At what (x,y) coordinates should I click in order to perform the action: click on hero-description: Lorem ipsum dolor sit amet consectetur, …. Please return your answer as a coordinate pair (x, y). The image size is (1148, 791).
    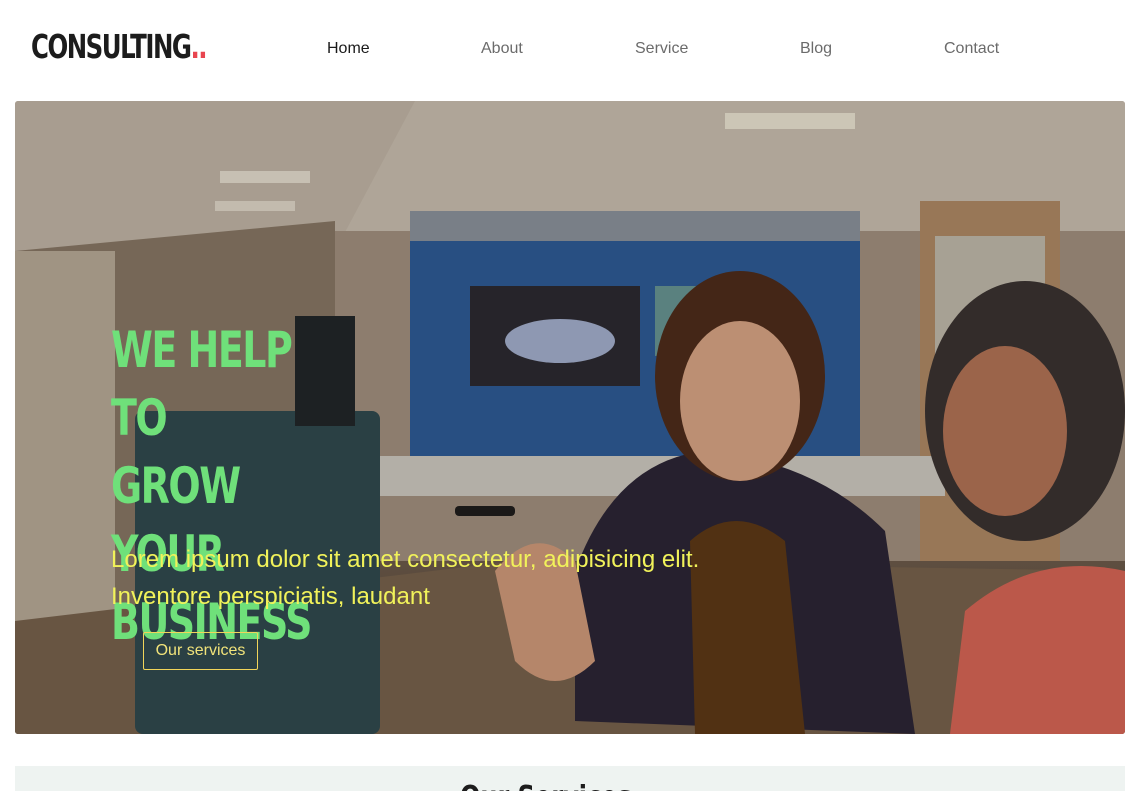
    Looking at the image, I should click on (451, 578).